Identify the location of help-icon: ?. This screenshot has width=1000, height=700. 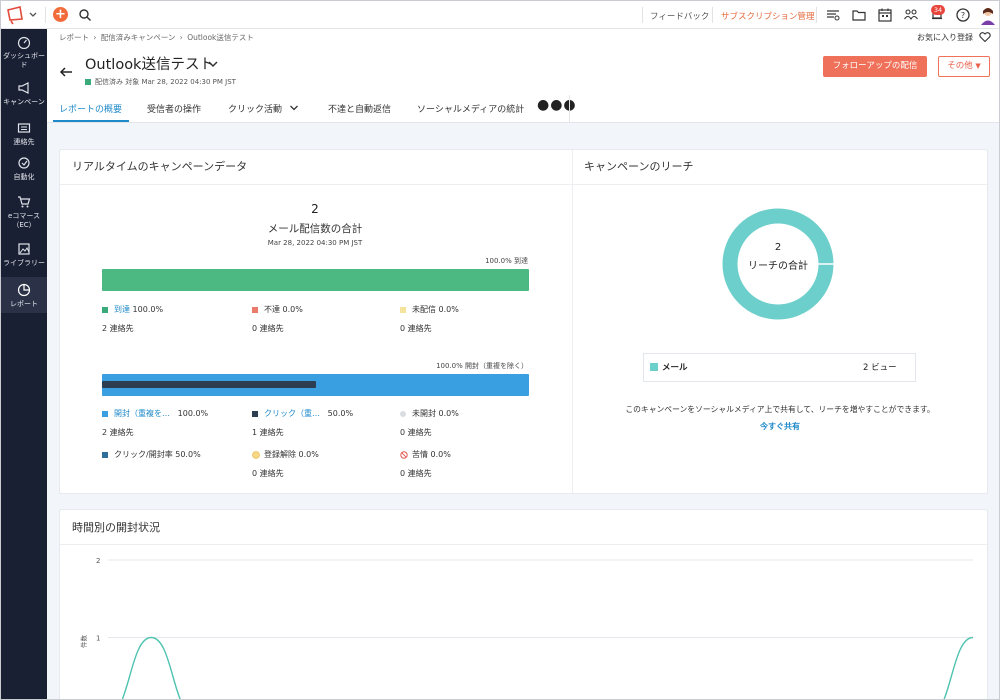
(963, 15).